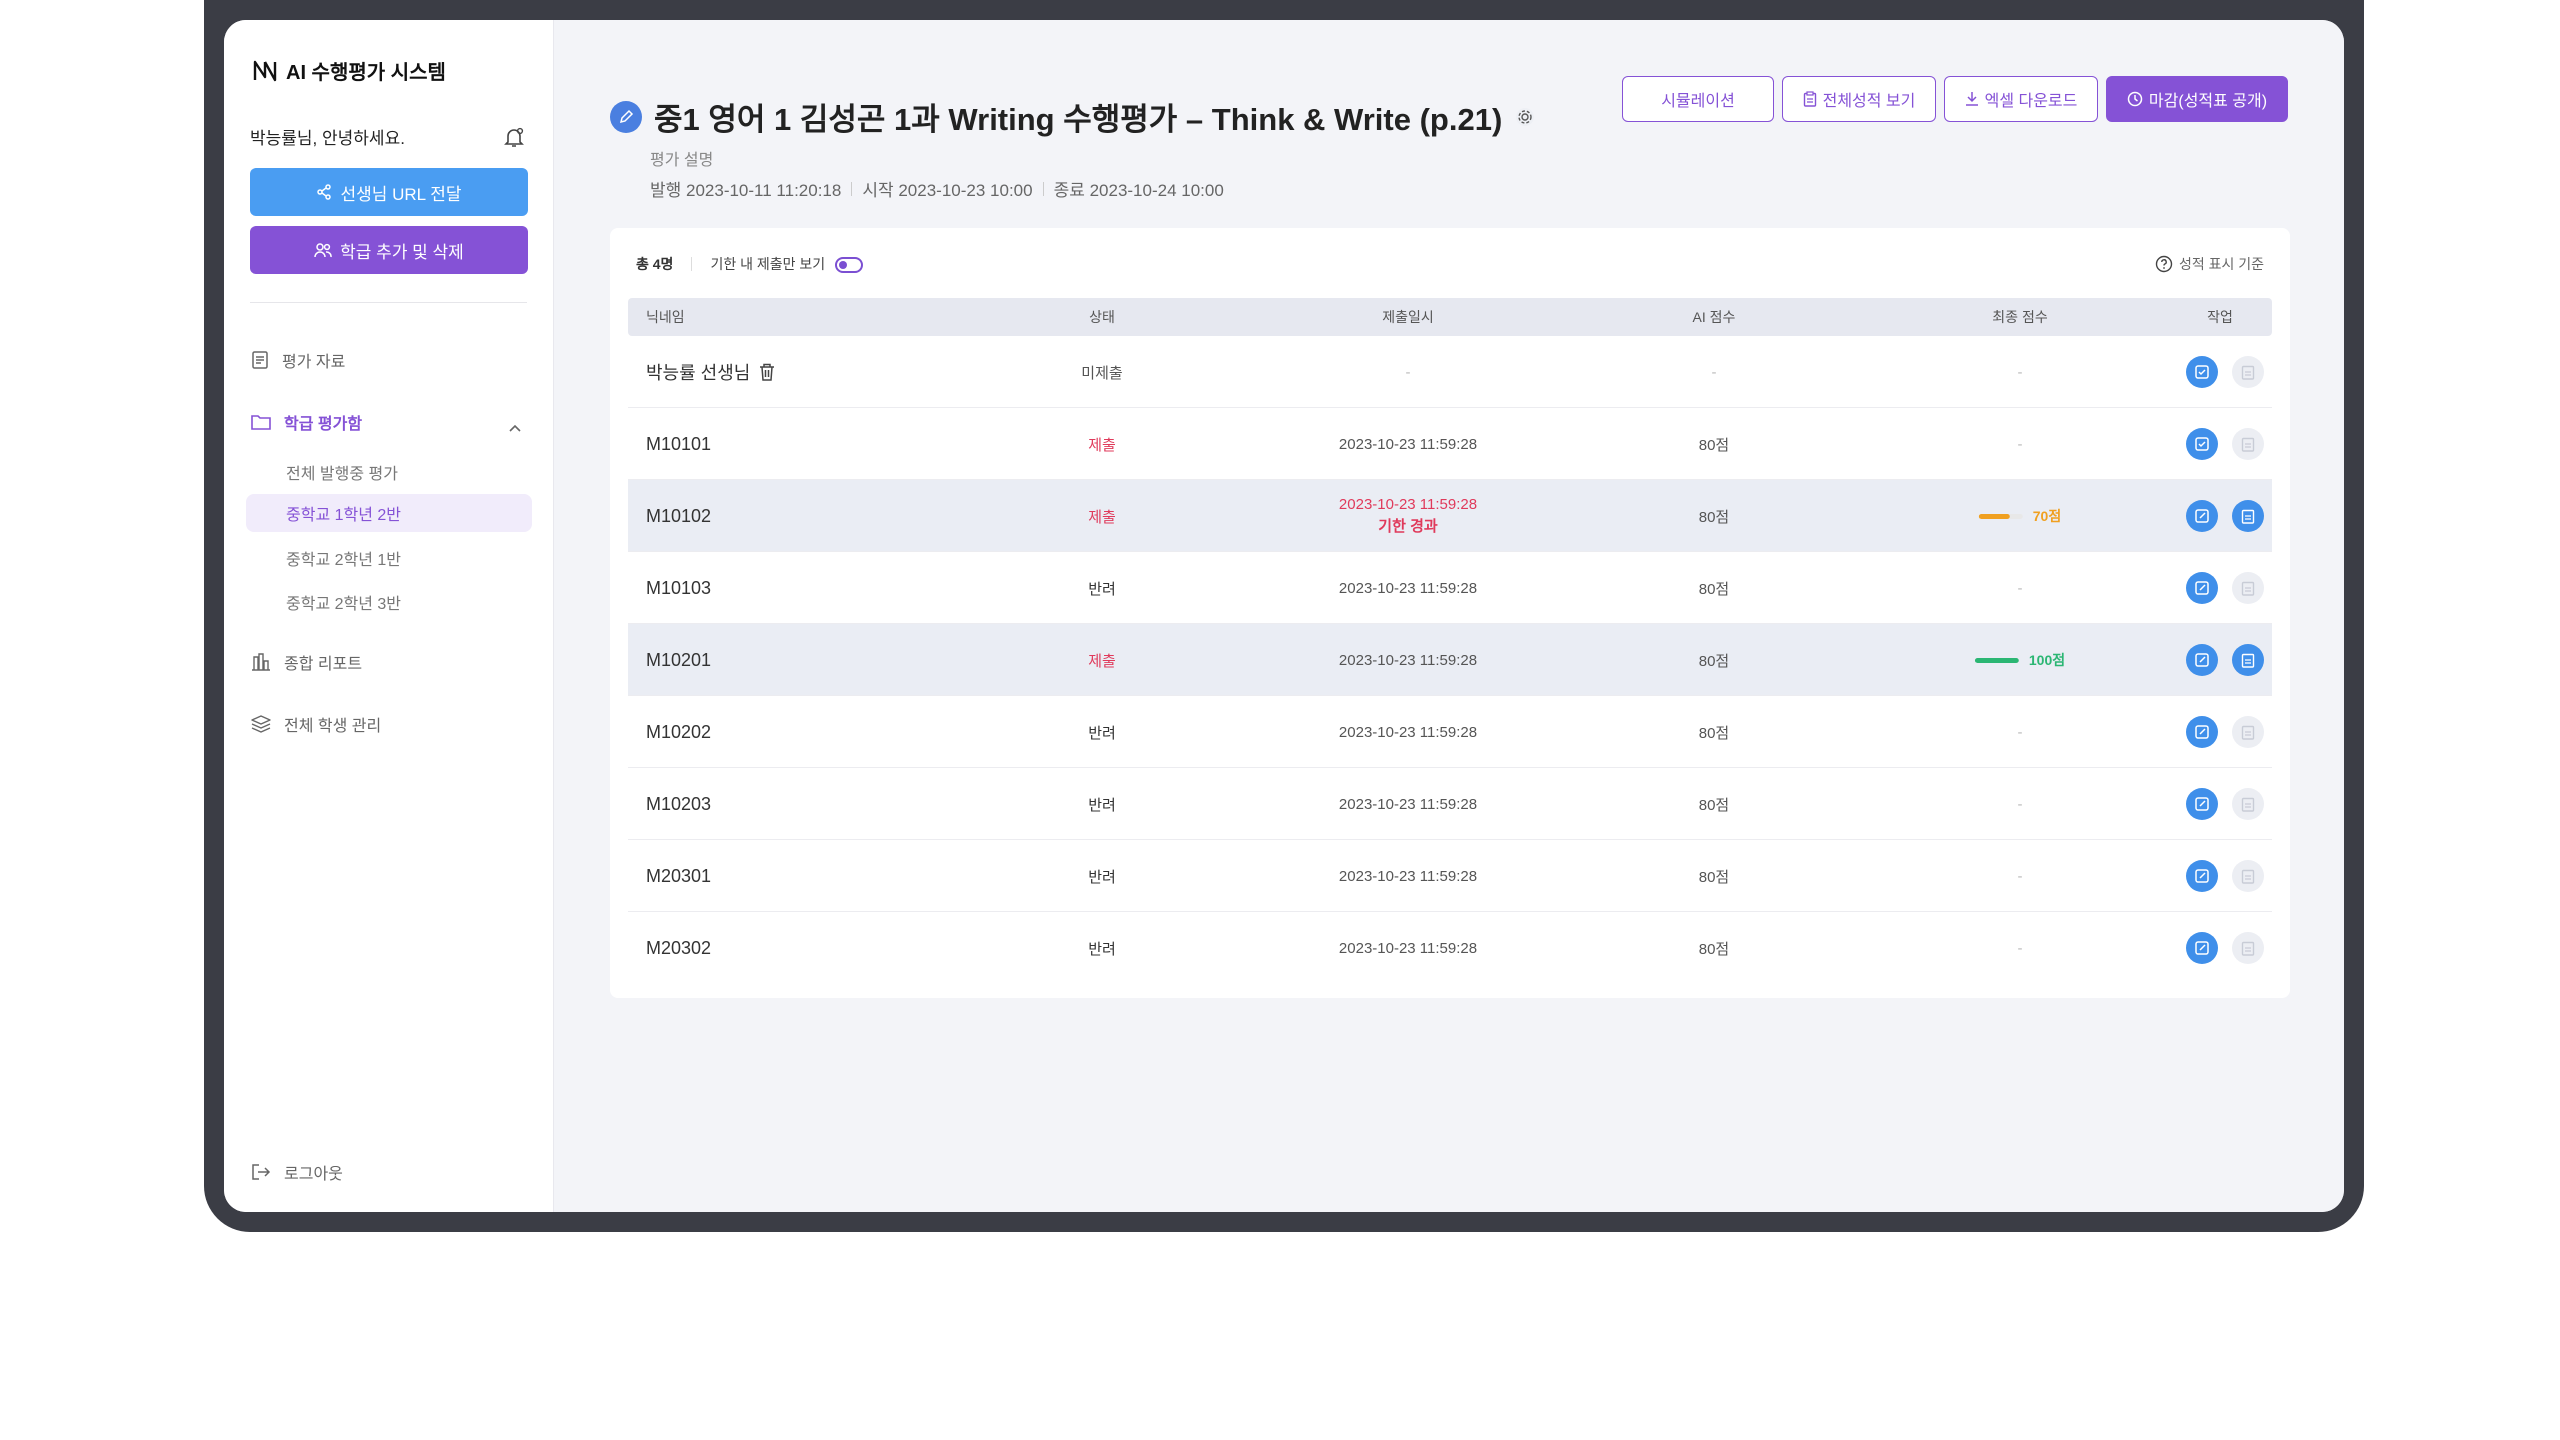 This screenshot has width=2560, height=1440. I want to click on submit-date: -, so click(1408, 372).